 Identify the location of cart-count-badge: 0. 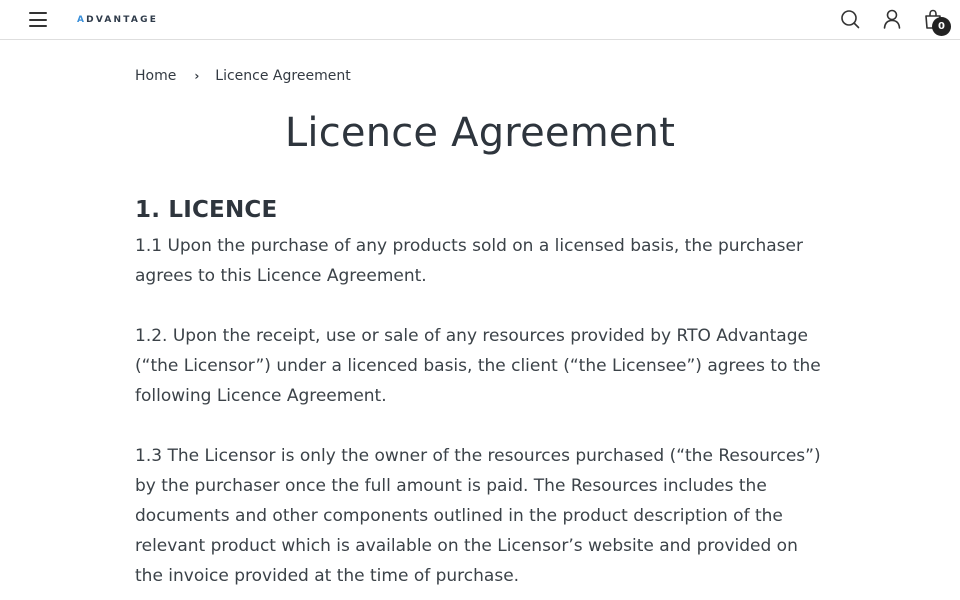
(941, 26).